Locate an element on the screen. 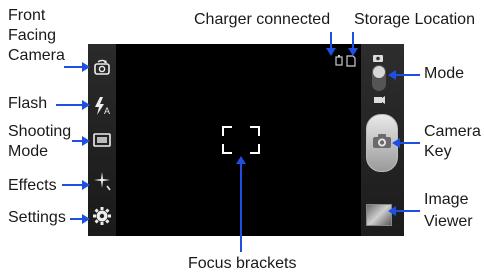  label-image-viewer-2: Viewer is located at coordinates (448, 221).